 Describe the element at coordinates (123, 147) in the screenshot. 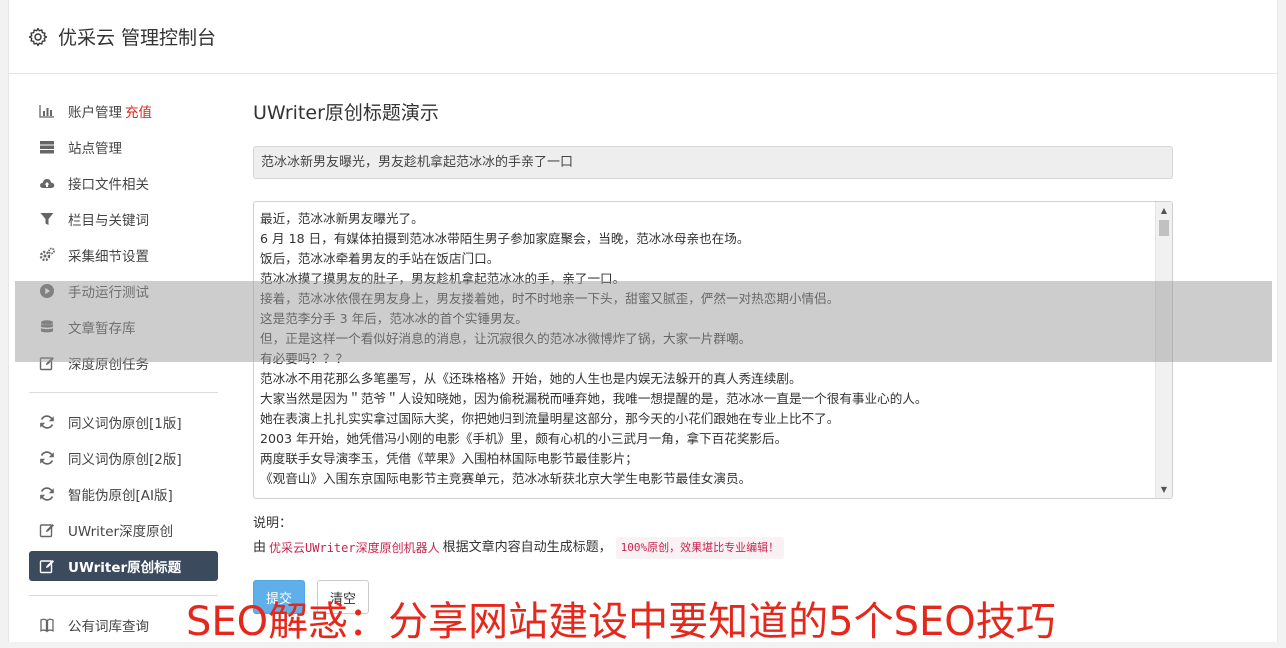

I see `sidebar-item: 站点管理` at that location.